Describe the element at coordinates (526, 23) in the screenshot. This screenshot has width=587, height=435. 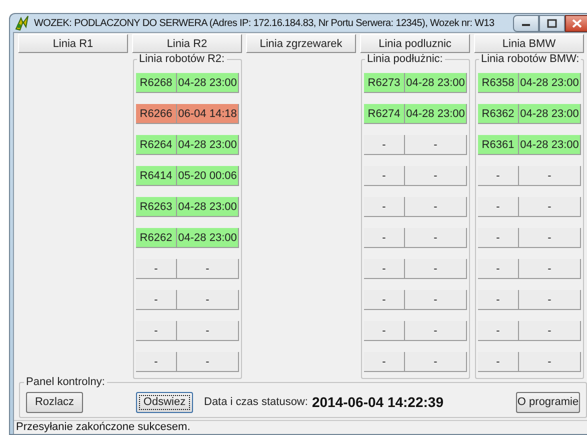
I see `minimize-button` at that location.